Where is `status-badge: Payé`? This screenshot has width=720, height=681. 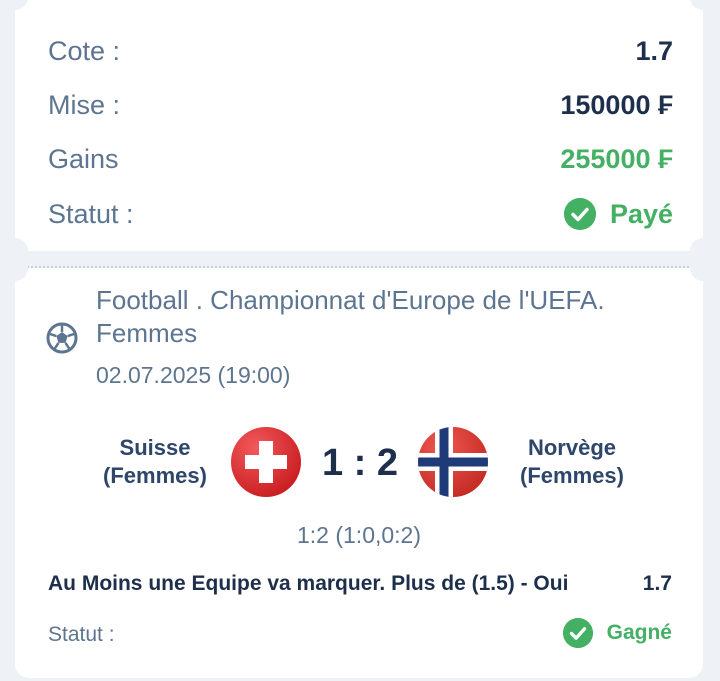
status-badge: Payé is located at coordinates (618, 214).